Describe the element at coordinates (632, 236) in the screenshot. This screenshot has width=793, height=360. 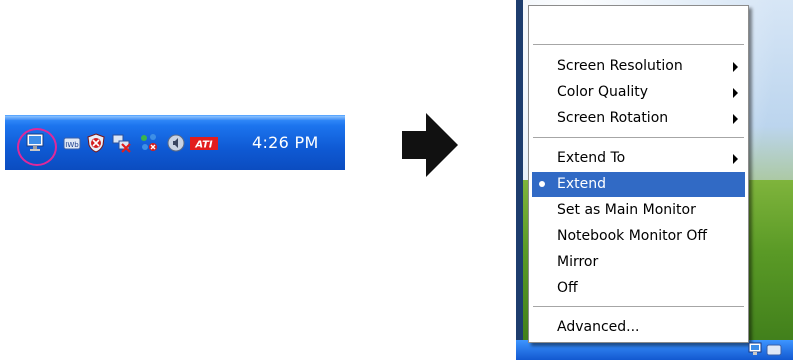
I see `menu-item-label: Notebook Monitor Off` at that location.